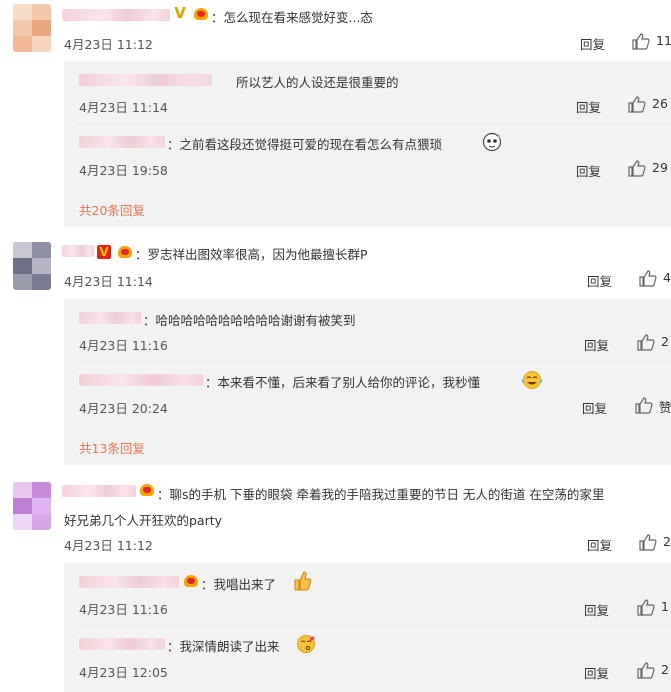  Describe the element at coordinates (249, 320) in the screenshot. I see `reply-text: ：哈哈哈哈哈哈哈哈哈哈谢谢有被笑到` at that location.